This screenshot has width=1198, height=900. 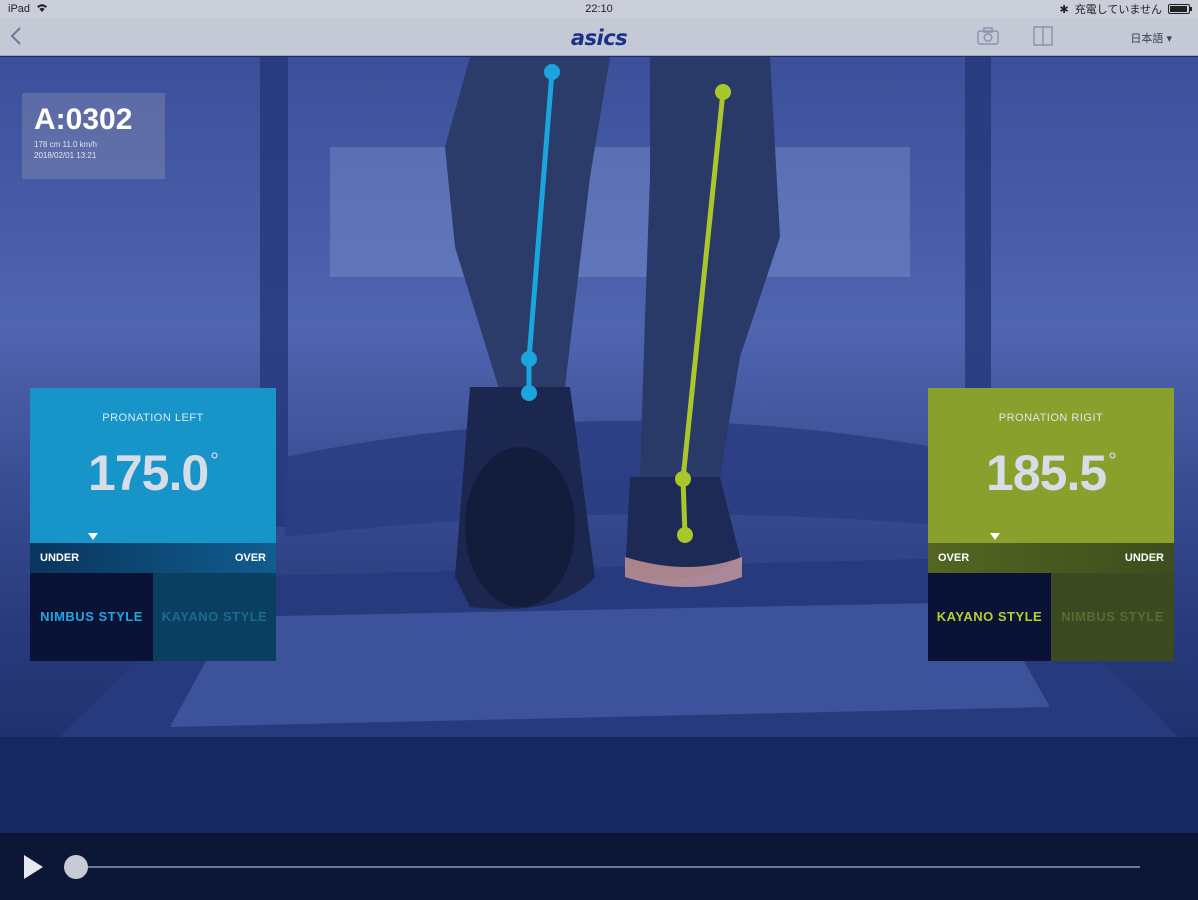 What do you see at coordinates (1180, 9) in the screenshot?
I see `battery-icon` at bounding box center [1180, 9].